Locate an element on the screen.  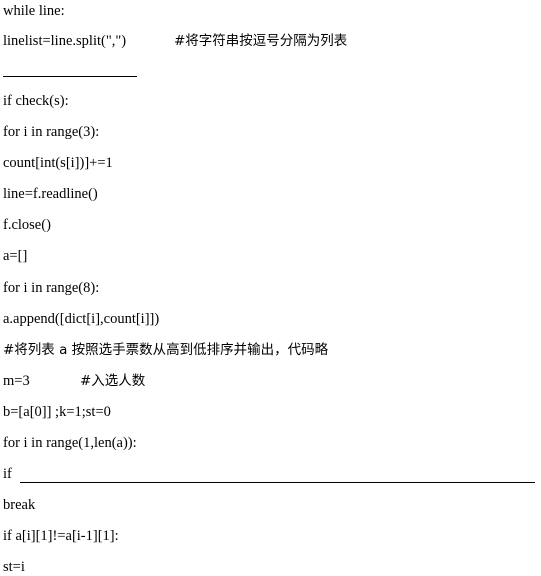
code-line-if-check: if check(s): is located at coordinates (36, 101).